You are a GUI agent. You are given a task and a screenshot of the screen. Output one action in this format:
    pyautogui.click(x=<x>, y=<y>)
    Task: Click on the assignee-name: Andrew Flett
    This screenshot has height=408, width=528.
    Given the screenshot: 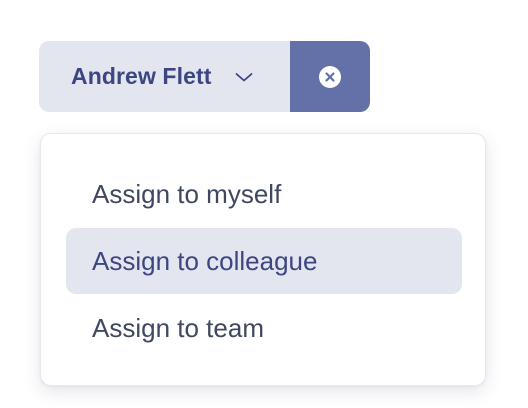 What is the action you would take?
    pyautogui.click(x=141, y=76)
    